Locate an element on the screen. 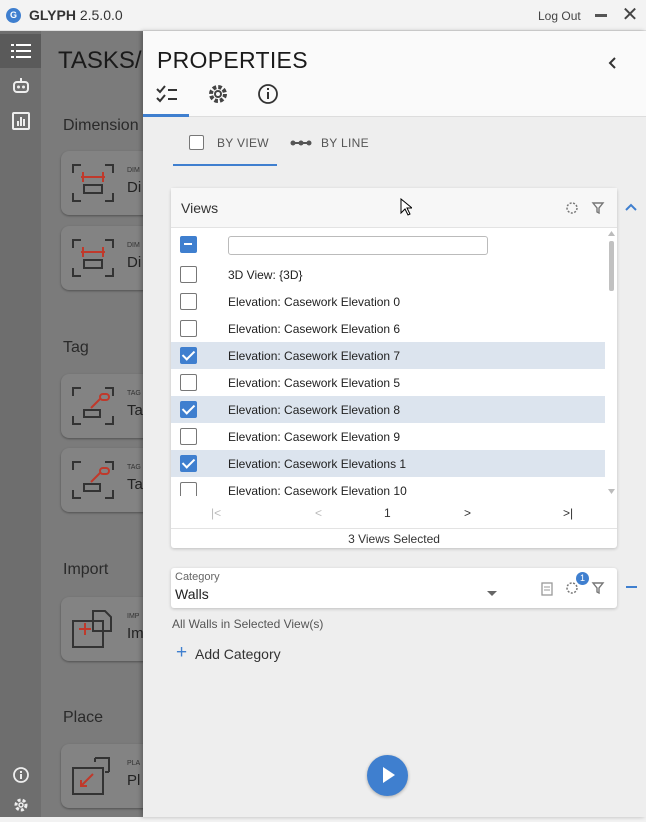 This screenshot has width=646, height=822. panel-title: PROPERTIES is located at coordinates (232, 60).